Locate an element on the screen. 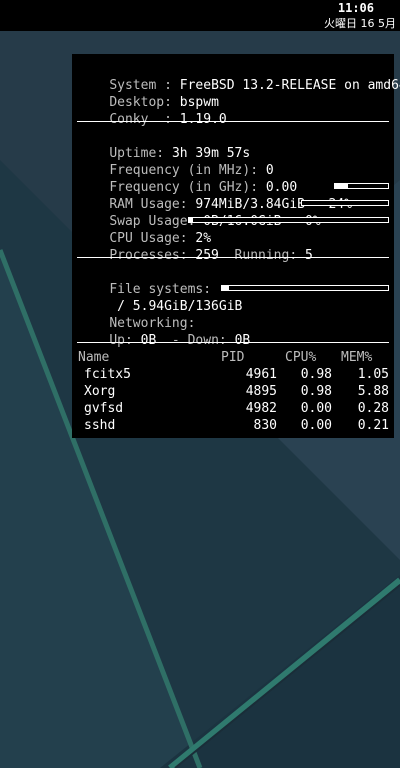 The width and height of the screenshot is (400, 768). process-mem: 1.05 is located at coordinates (373, 374).